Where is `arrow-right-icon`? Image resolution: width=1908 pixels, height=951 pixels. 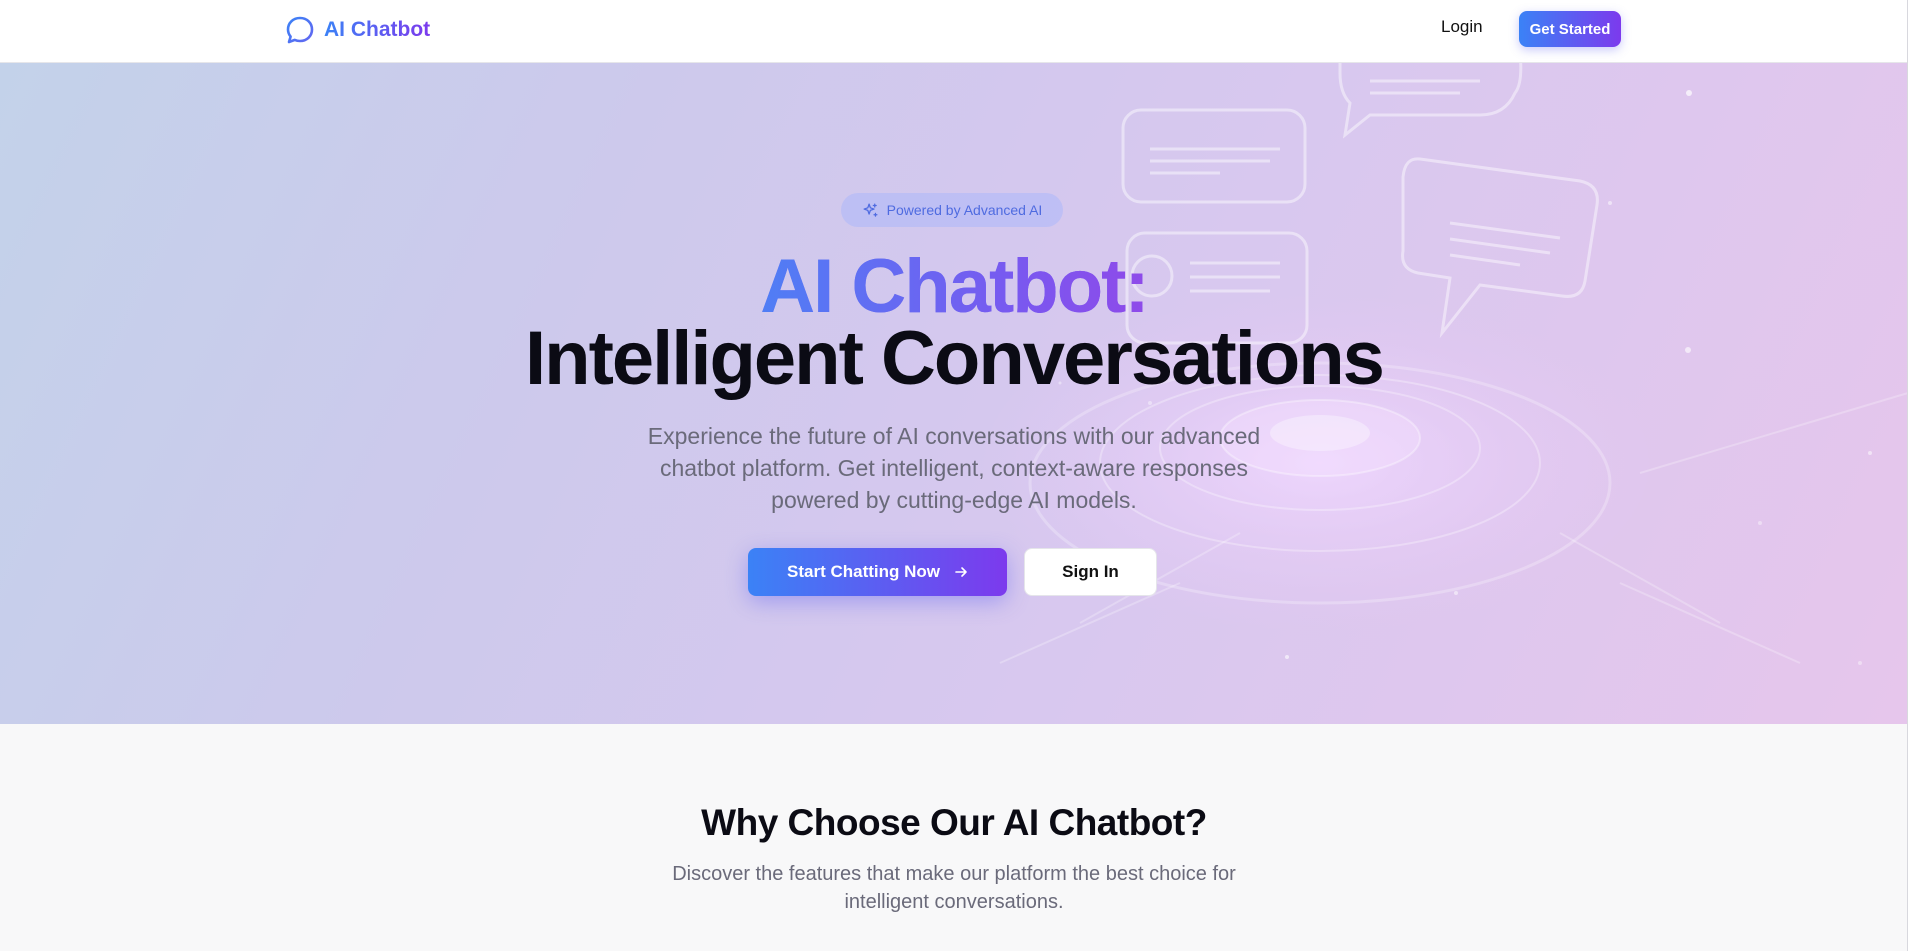 arrow-right-icon is located at coordinates (961, 572).